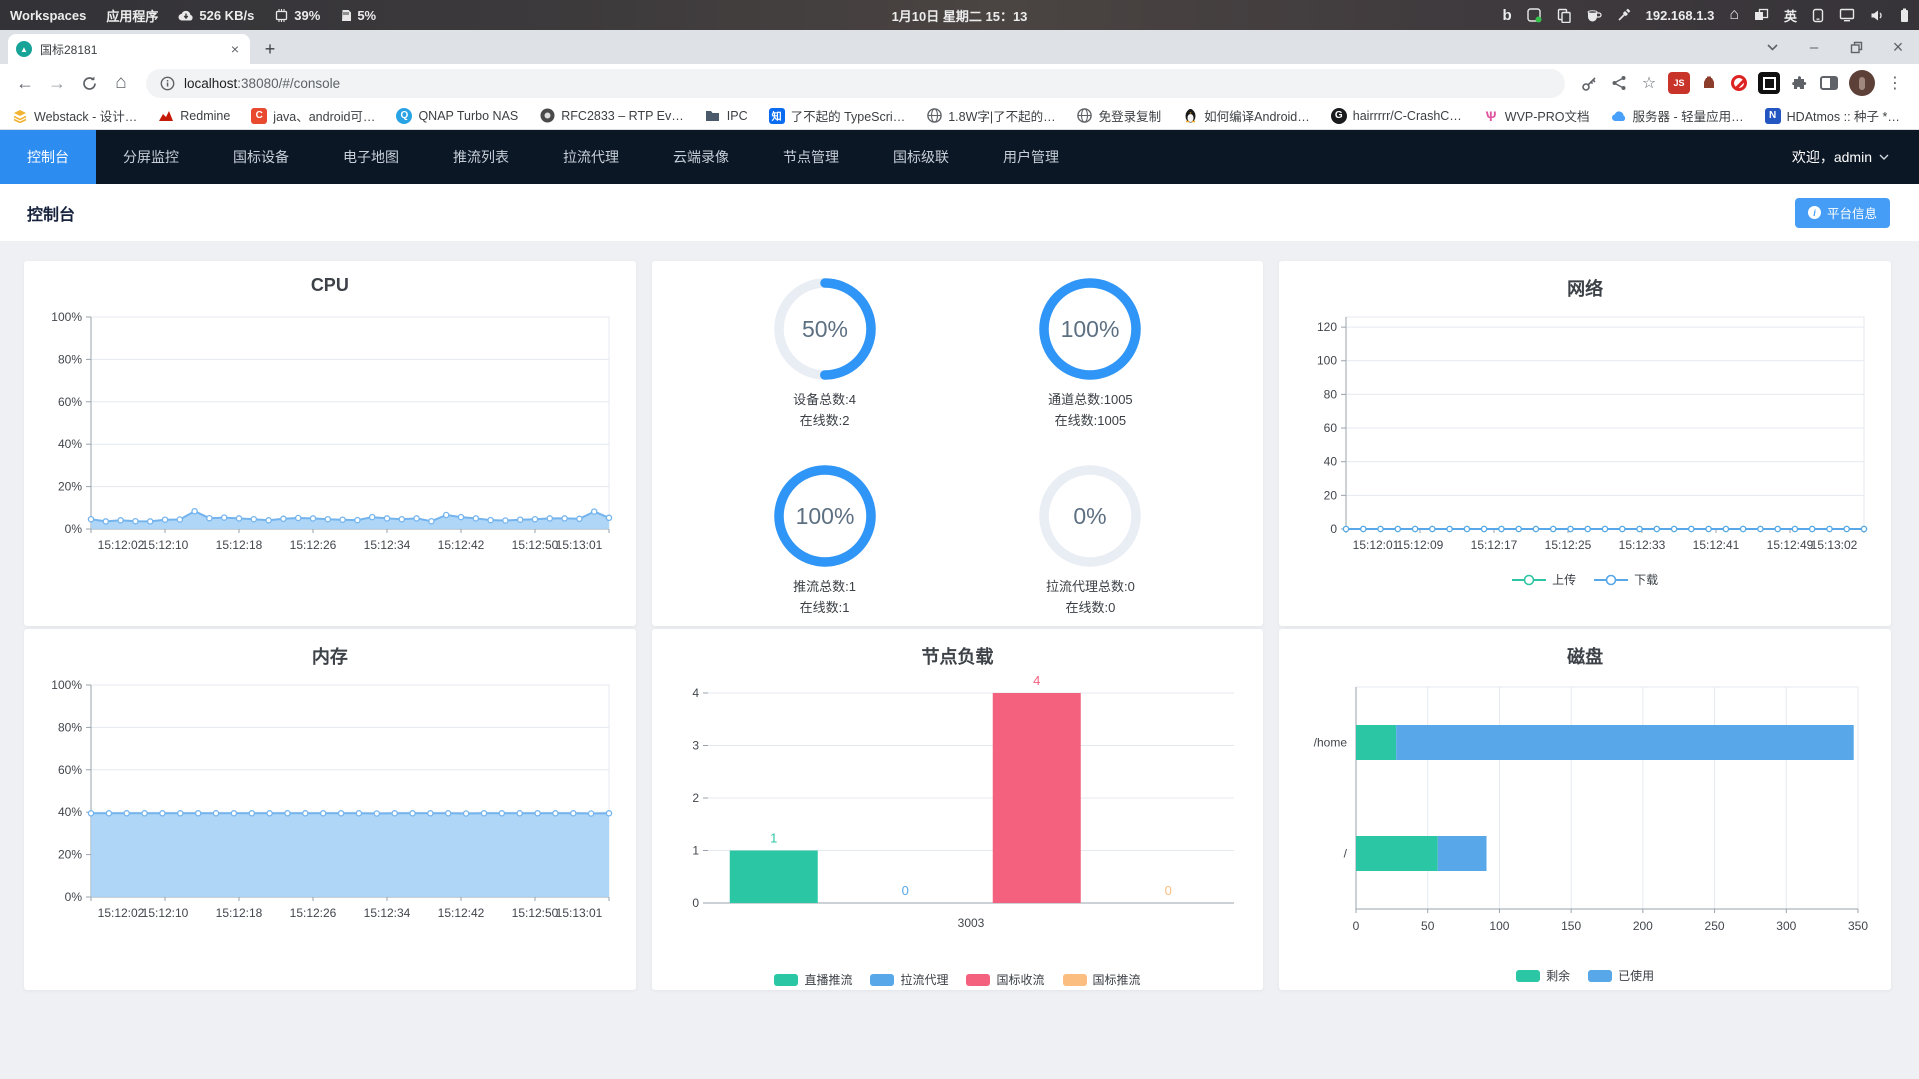  I want to click on platform-info-button: i 平台信息, so click(1842, 212).